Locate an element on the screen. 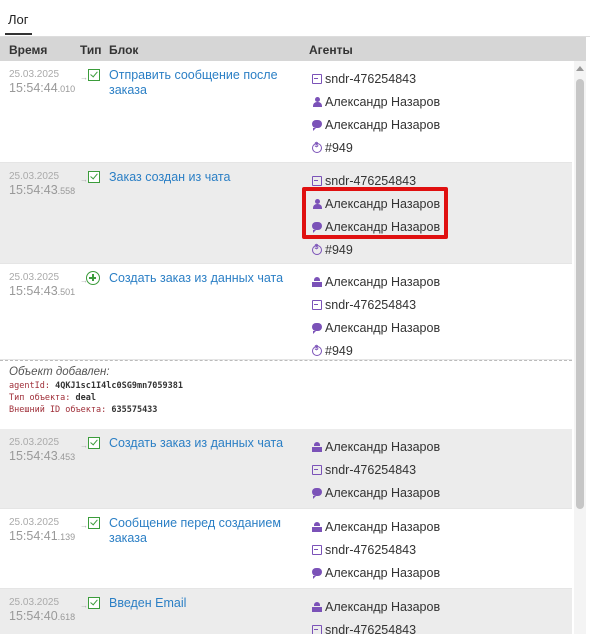 The height and width of the screenshot is (634, 590). scrollbar is located at coordinates (580, 347).